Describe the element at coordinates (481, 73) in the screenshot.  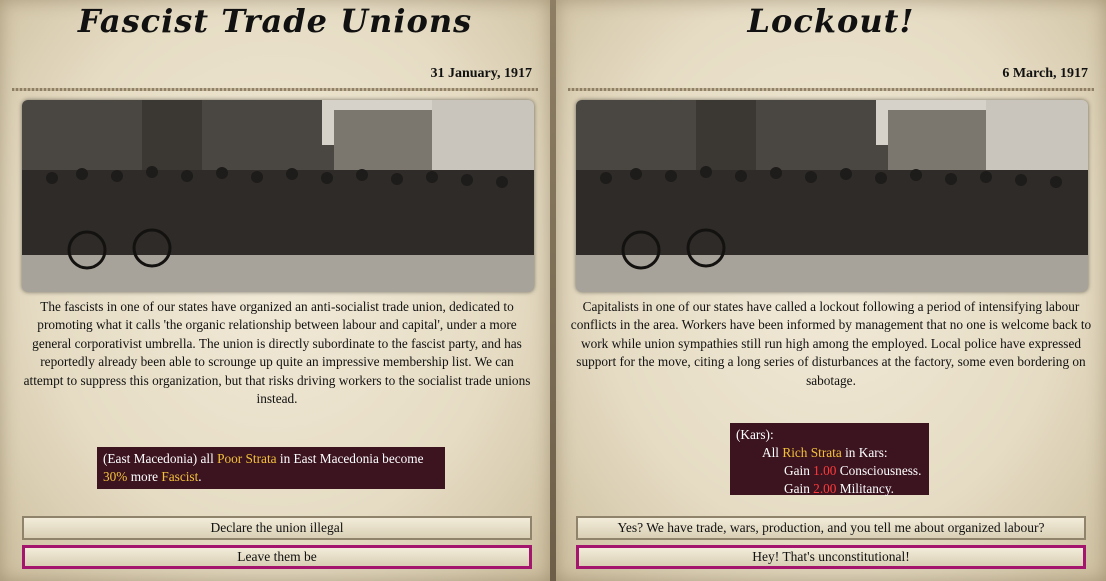
I see `event-date: 31 January, 1917` at that location.